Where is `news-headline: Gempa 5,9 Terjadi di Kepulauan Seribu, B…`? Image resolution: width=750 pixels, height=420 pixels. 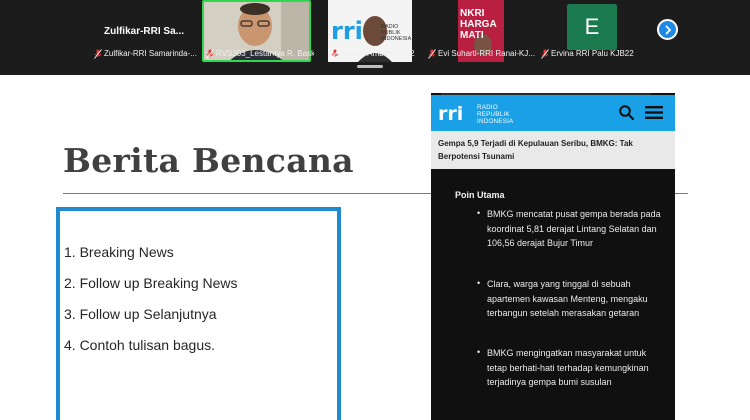
news-headline: Gempa 5,9 Terjadi di Kepulauan Seribu, B… is located at coordinates (535, 150).